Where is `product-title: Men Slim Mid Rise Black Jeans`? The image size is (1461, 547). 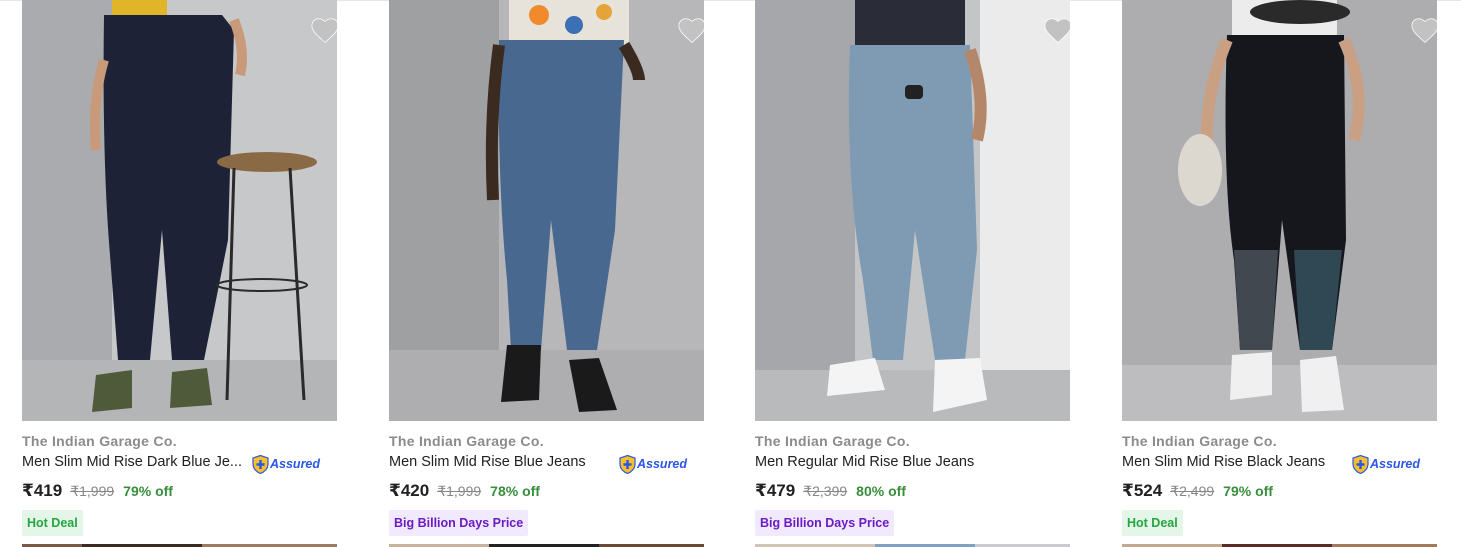
product-title: Men Slim Mid Rise Black Jeans is located at coordinates (1223, 462).